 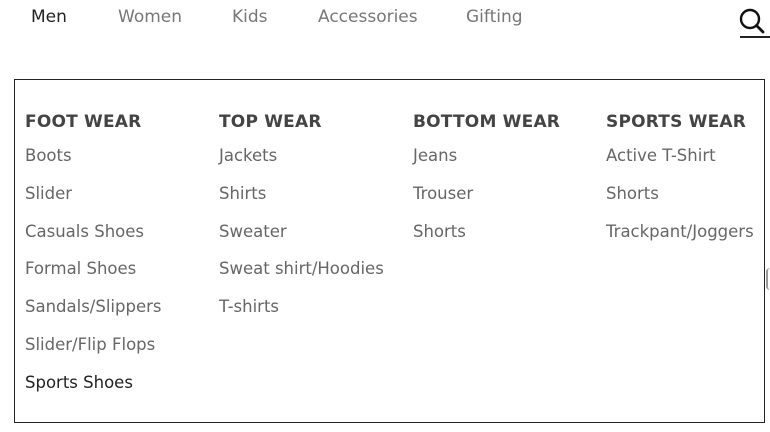 I want to click on menu-link-boots: Boots, so click(x=93, y=163).